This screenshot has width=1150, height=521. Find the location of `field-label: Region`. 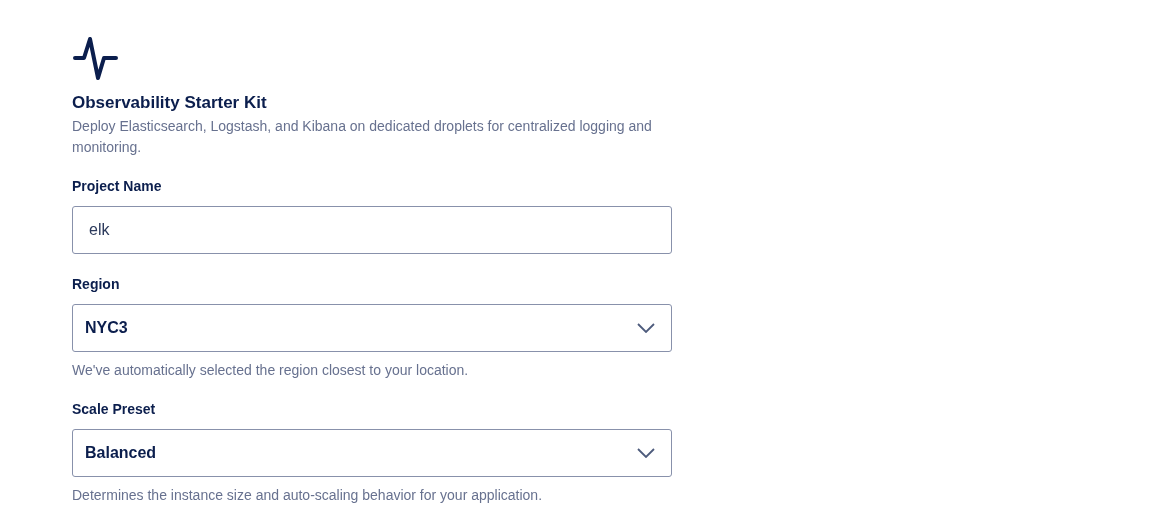

field-label: Region is located at coordinates (96, 284).